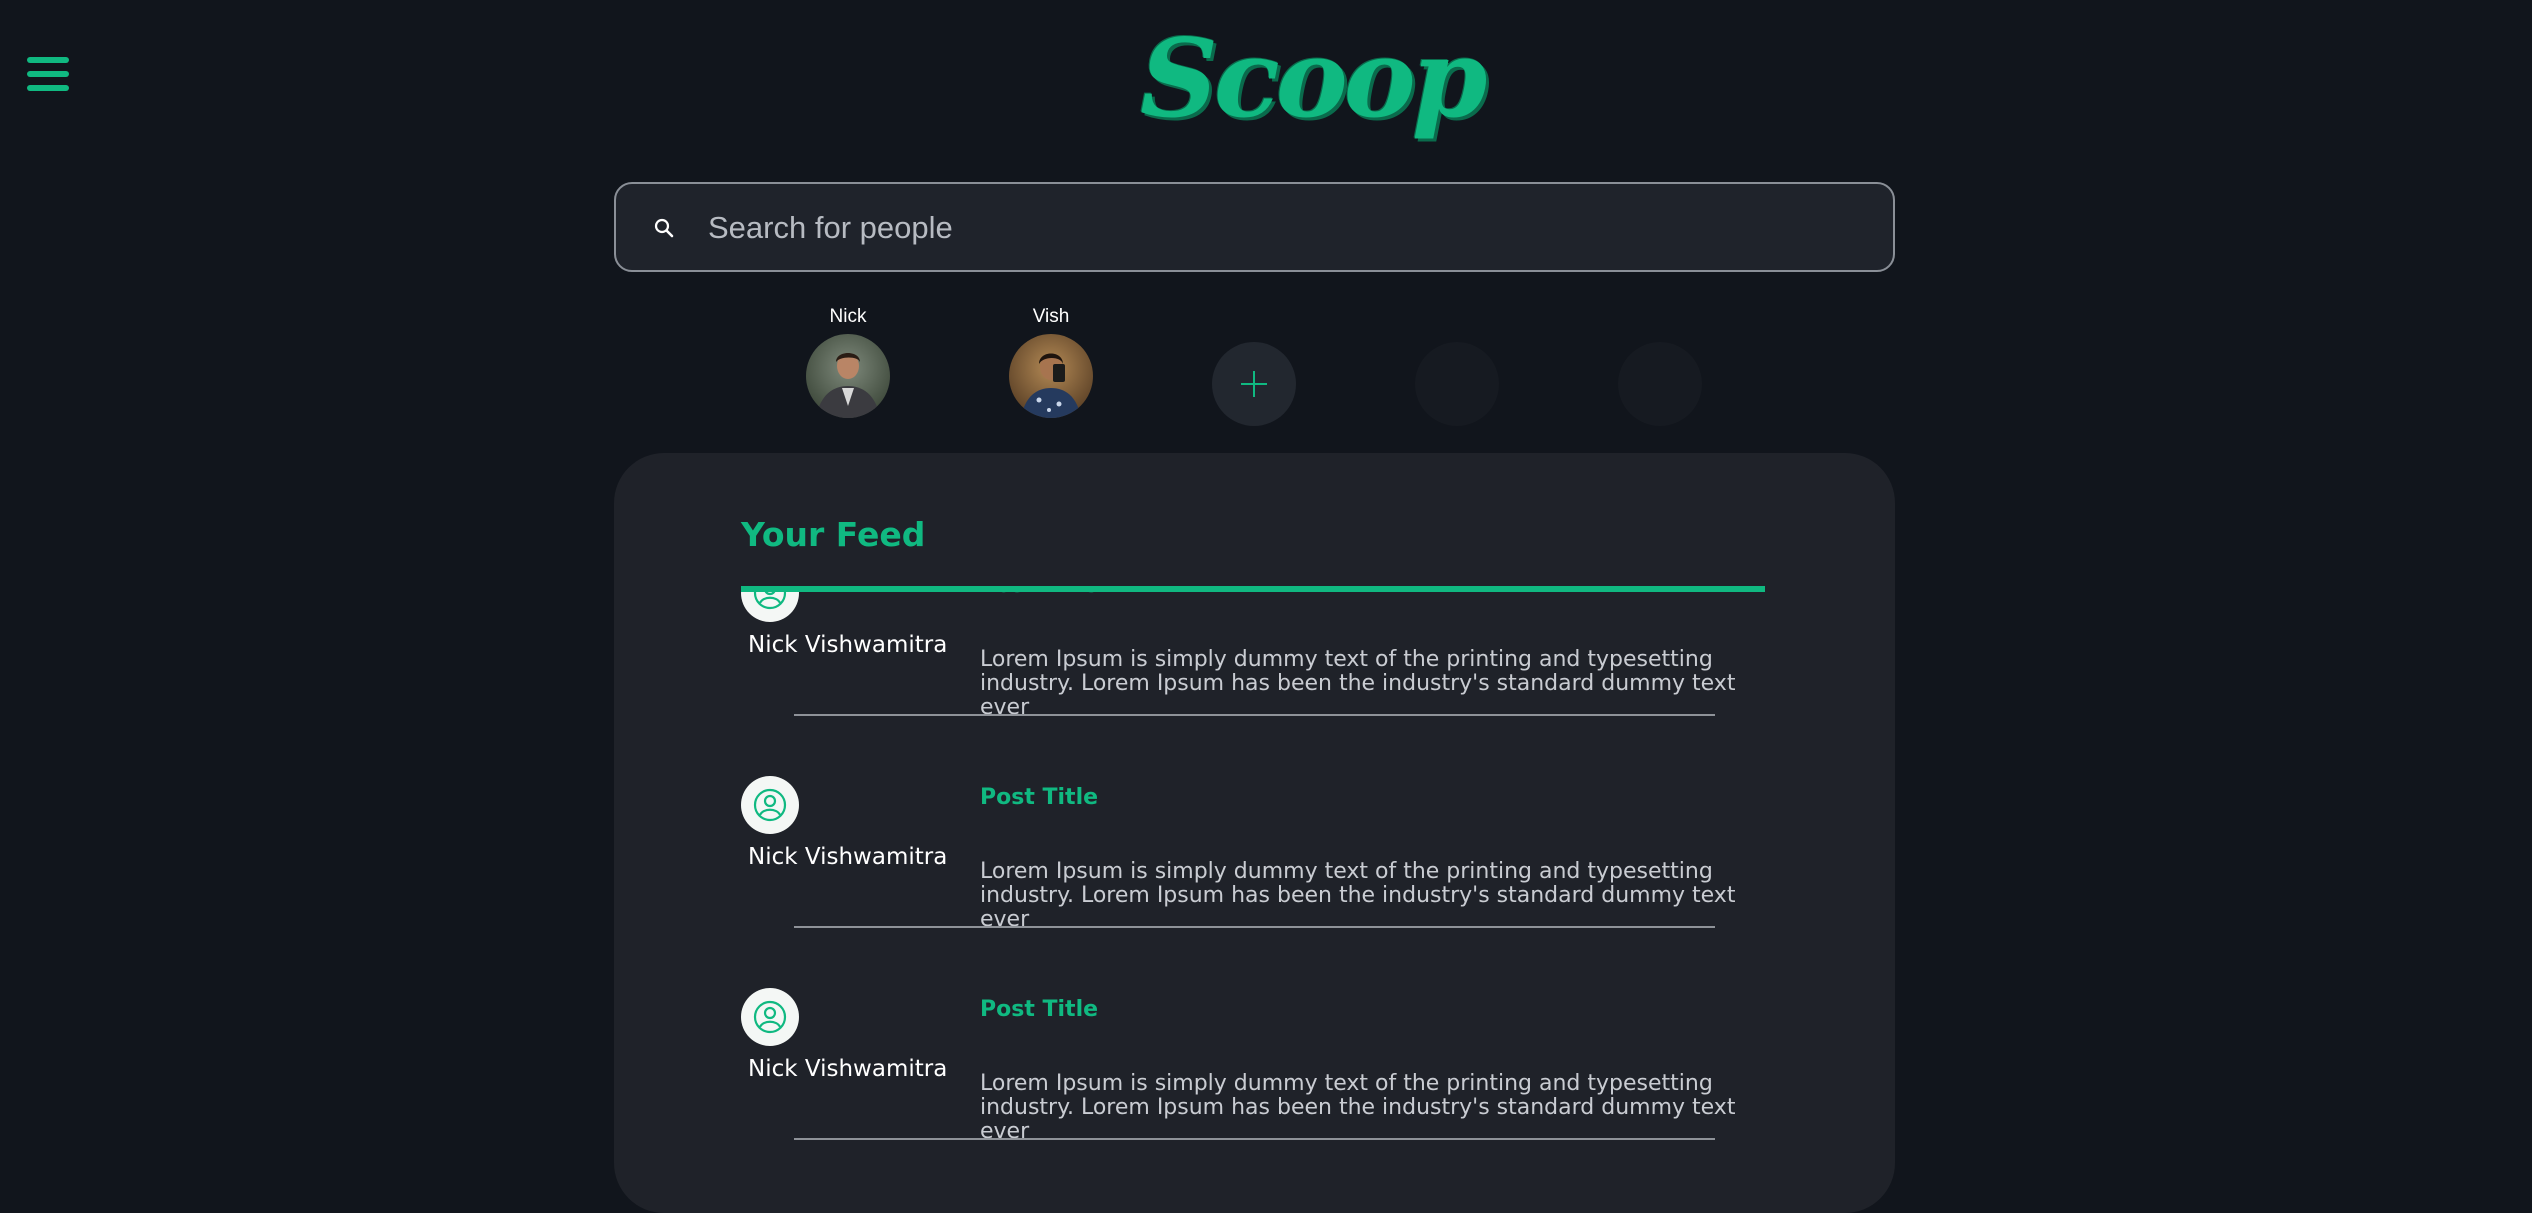 The height and width of the screenshot is (1213, 2532). I want to click on feed-title-underline, so click(1253, 589).